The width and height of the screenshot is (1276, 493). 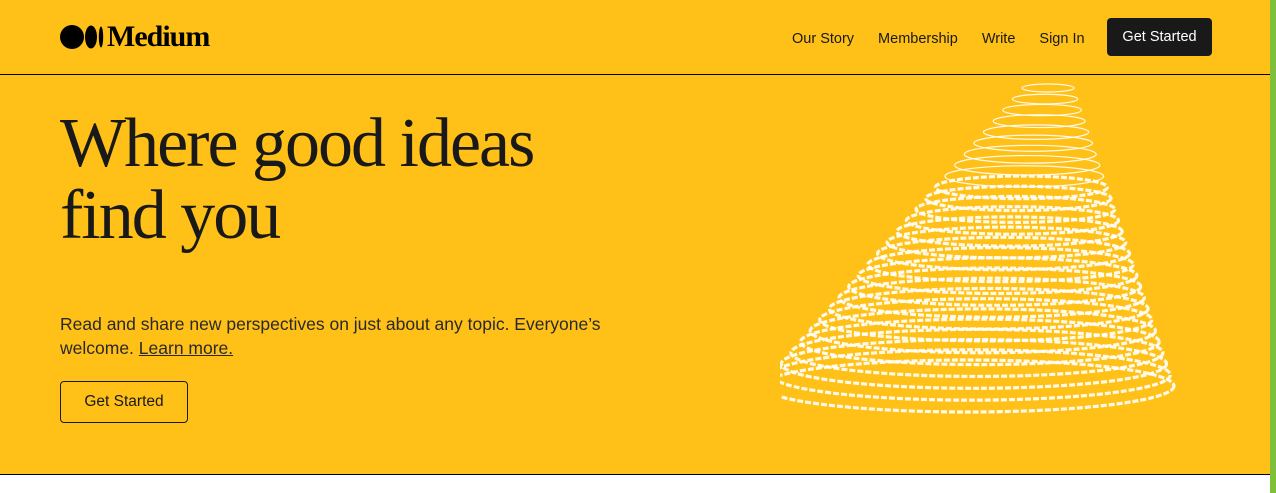 What do you see at coordinates (158, 36) in the screenshot?
I see `logo-wordmark: Medium` at bounding box center [158, 36].